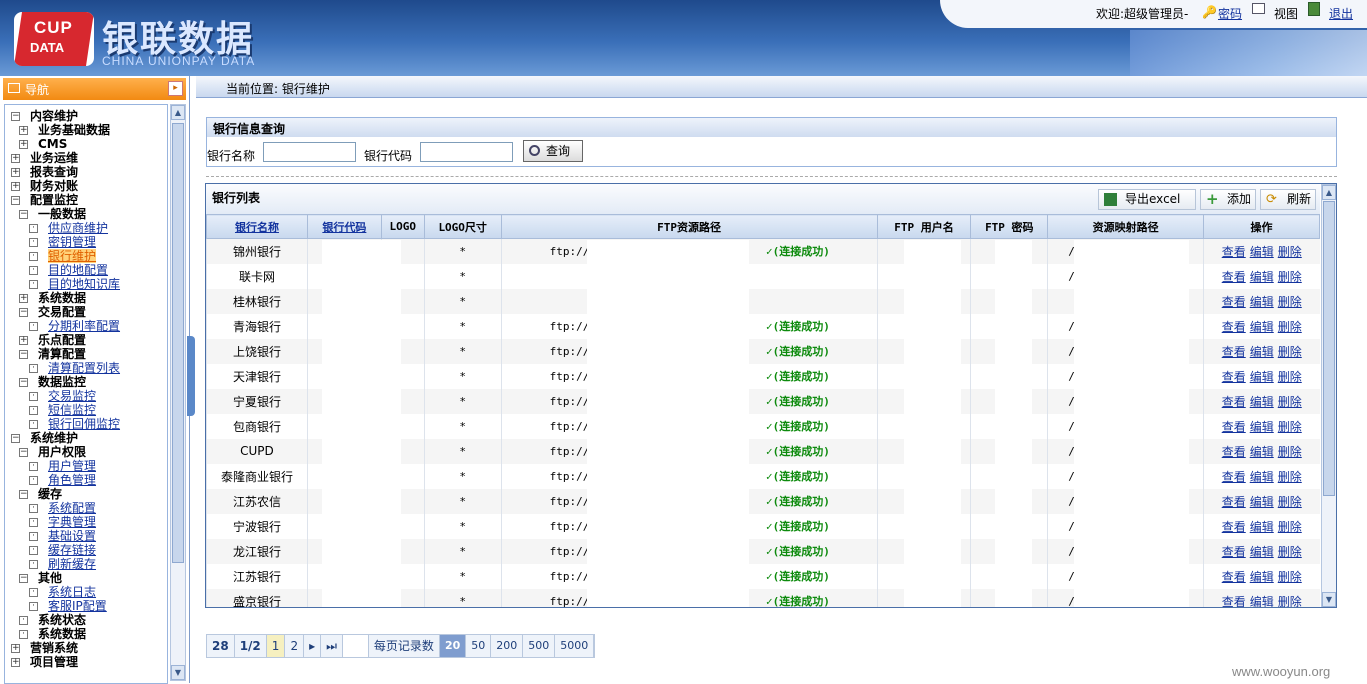 The height and width of the screenshot is (684, 1367). Describe the element at coordinates (74, 424) in the screenshot. I see `sidebar-item: · 银行回佣监控` at that location.